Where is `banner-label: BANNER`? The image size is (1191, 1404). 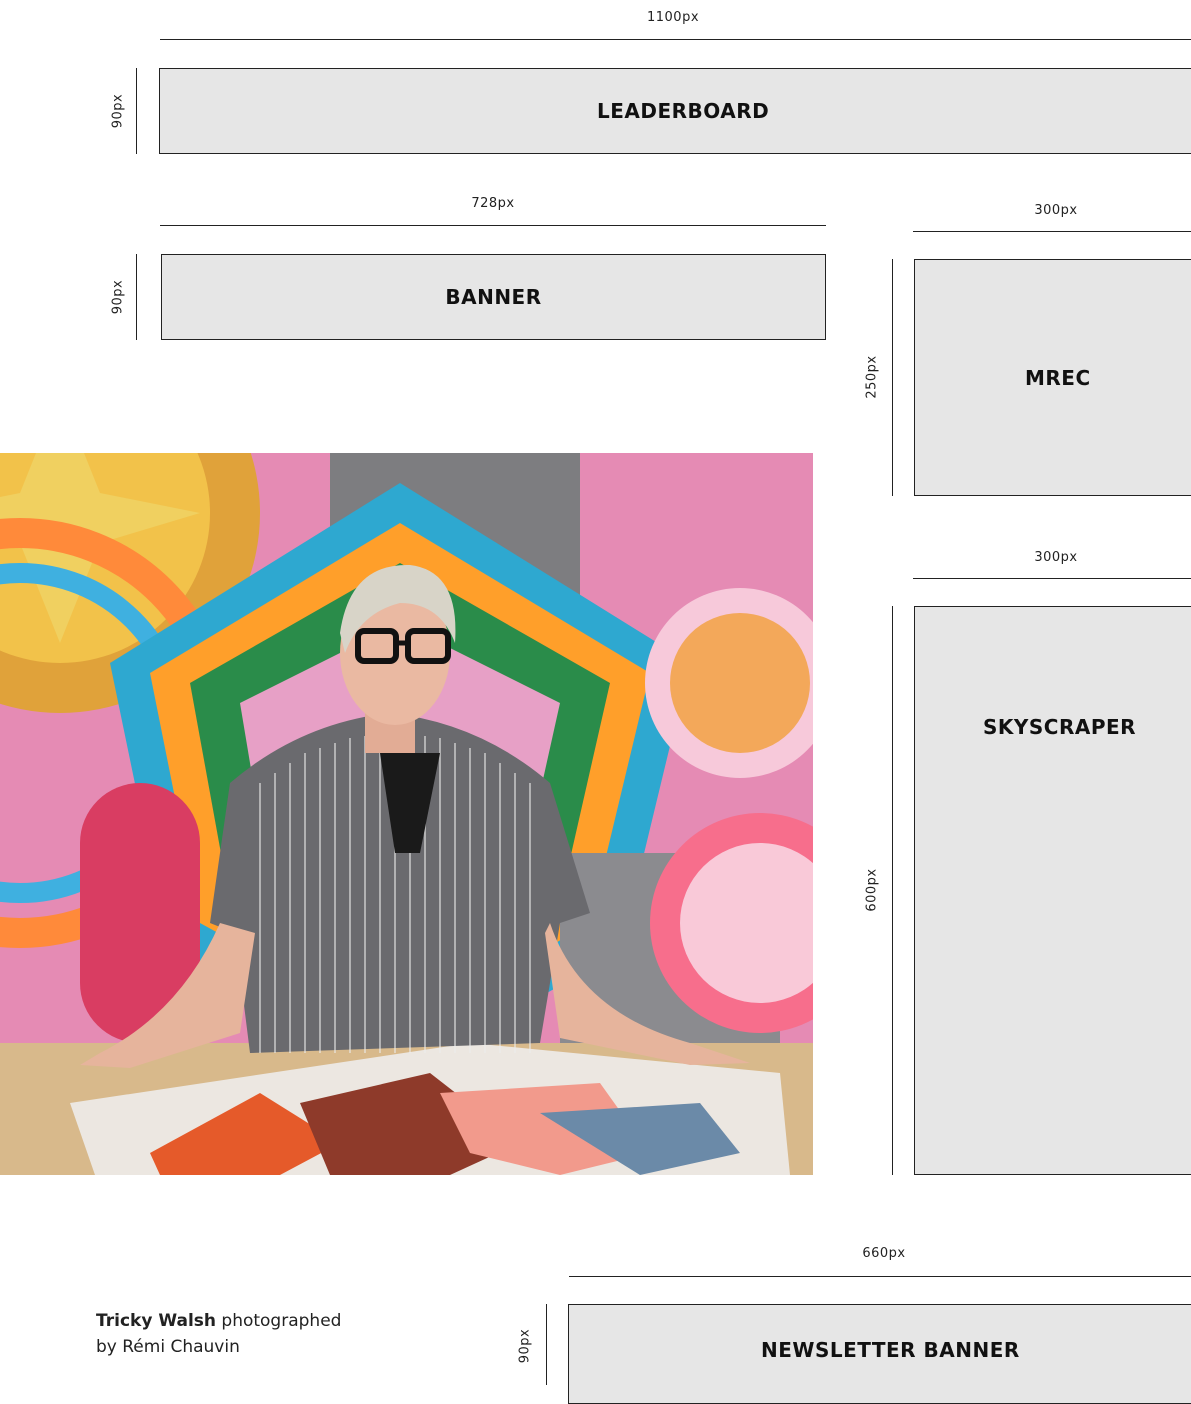 banner-label: BANNER is located at coordinates (493, 297).